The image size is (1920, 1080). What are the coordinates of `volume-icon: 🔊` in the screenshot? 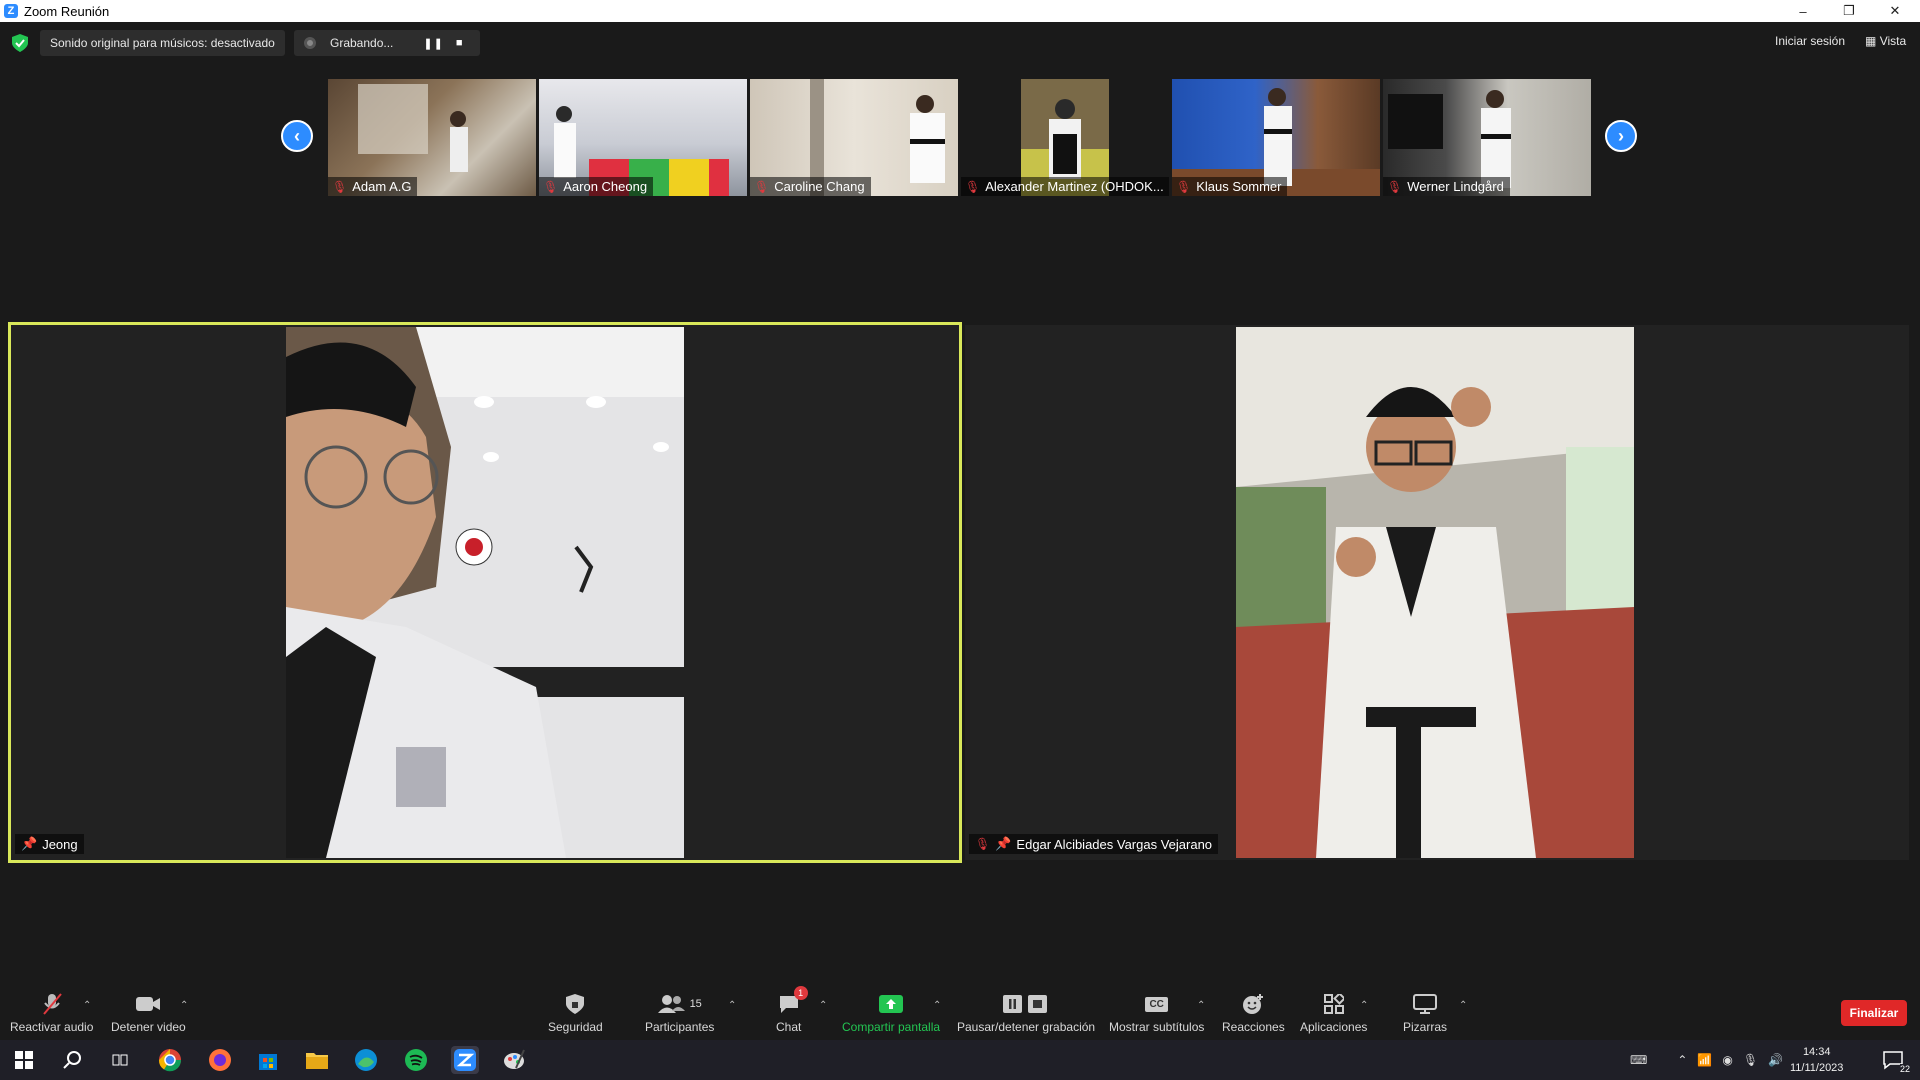 It's located at (1775, 1060).